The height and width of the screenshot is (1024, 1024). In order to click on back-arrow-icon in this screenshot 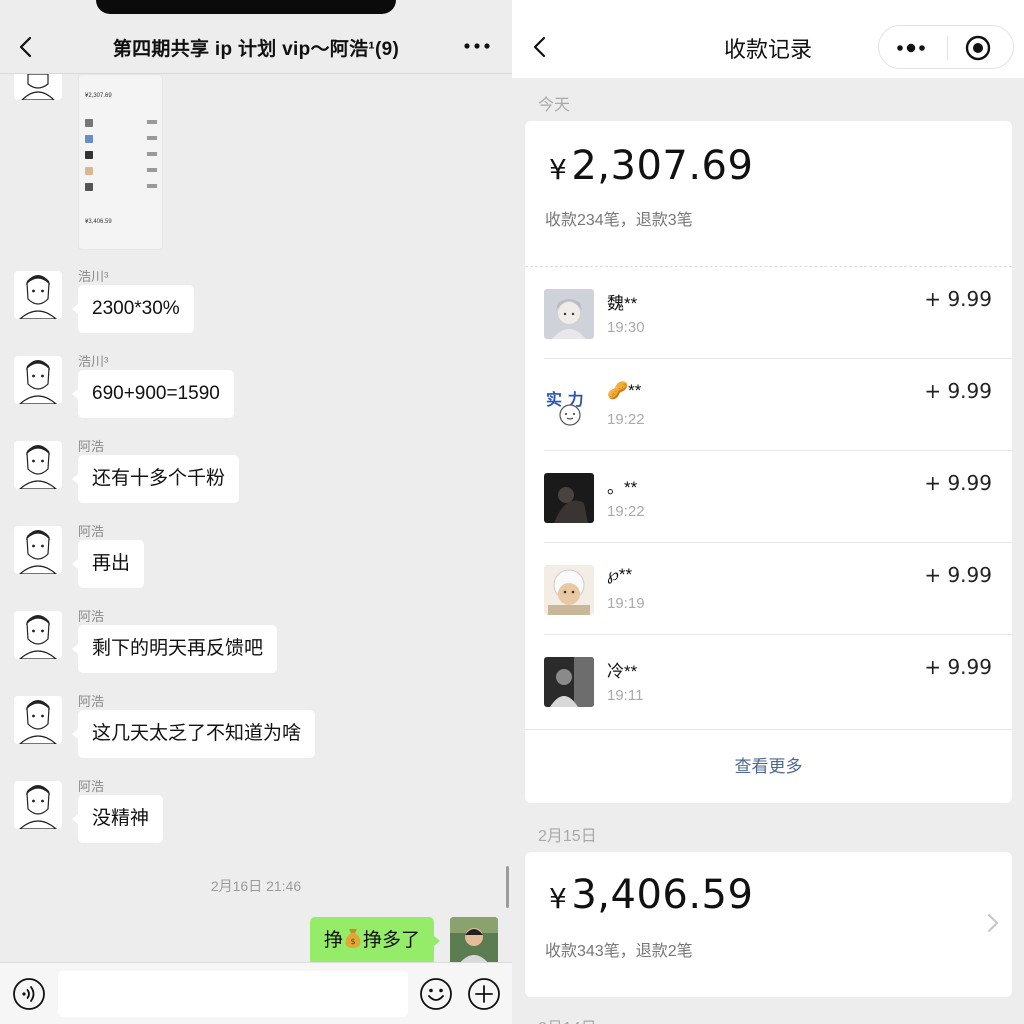, I will do `click(27, 47)`.